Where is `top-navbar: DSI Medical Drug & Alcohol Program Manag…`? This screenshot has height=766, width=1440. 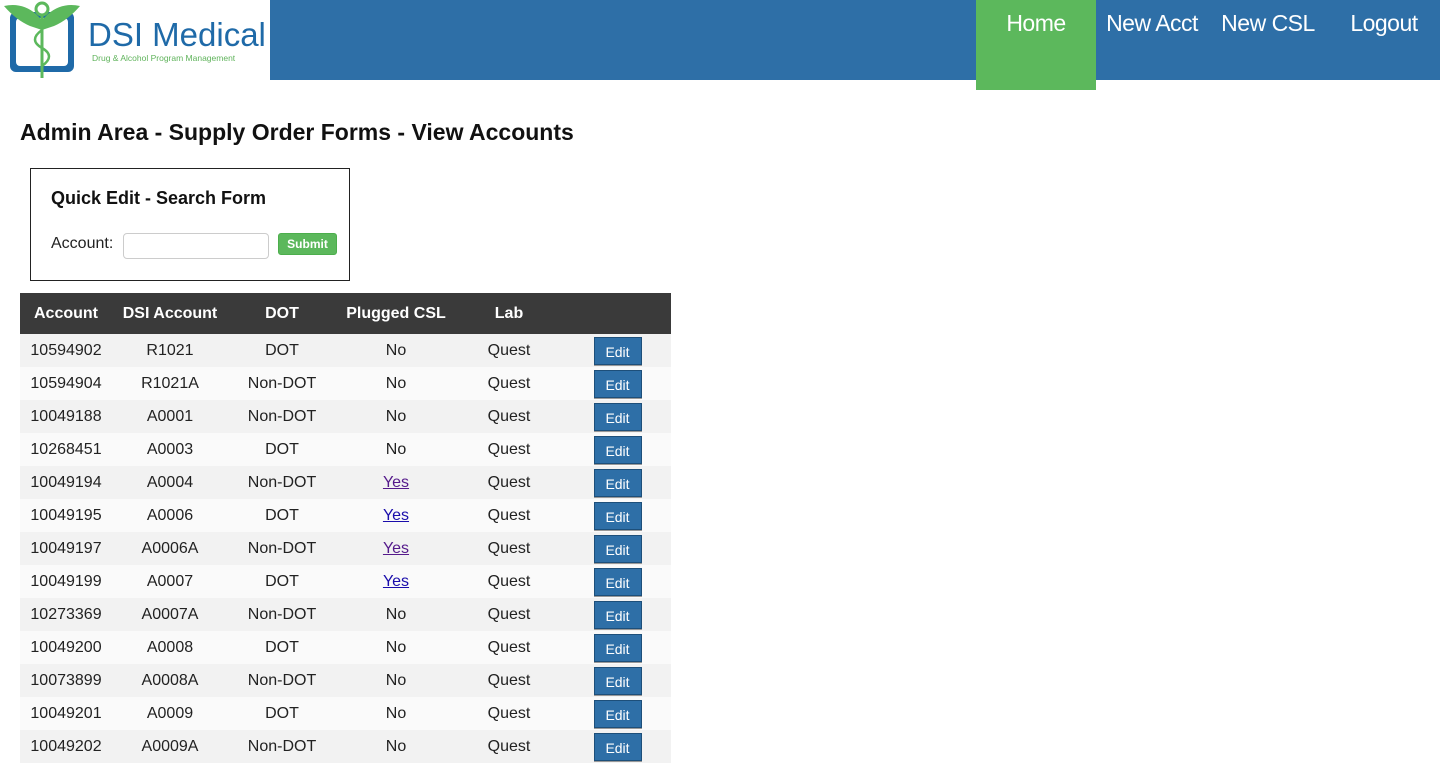
top-navbar: DSI Medical Drug & Alcohol Program Manag… is located at coordinates (720, 45).